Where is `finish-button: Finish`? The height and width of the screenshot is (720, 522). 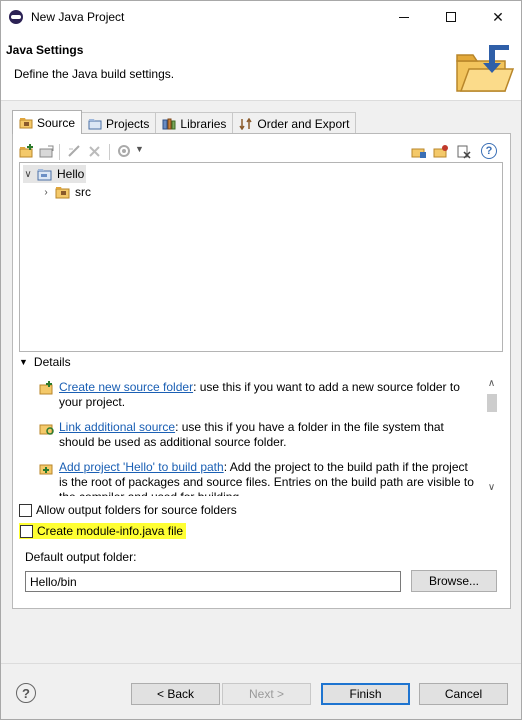
finish-button: Finish is located at coordinates (365, 694).